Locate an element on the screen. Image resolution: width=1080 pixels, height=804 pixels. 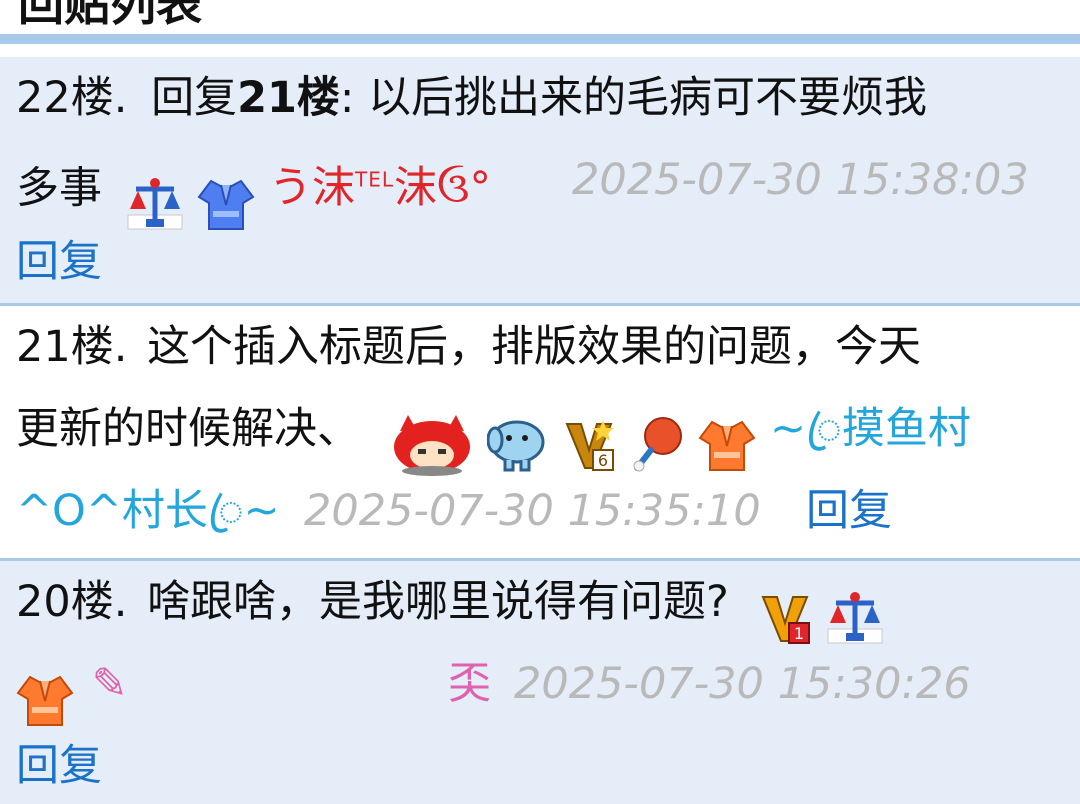
post-timestamp: 2025-07-30 15:38:03 is located at coordinates (800, 180).